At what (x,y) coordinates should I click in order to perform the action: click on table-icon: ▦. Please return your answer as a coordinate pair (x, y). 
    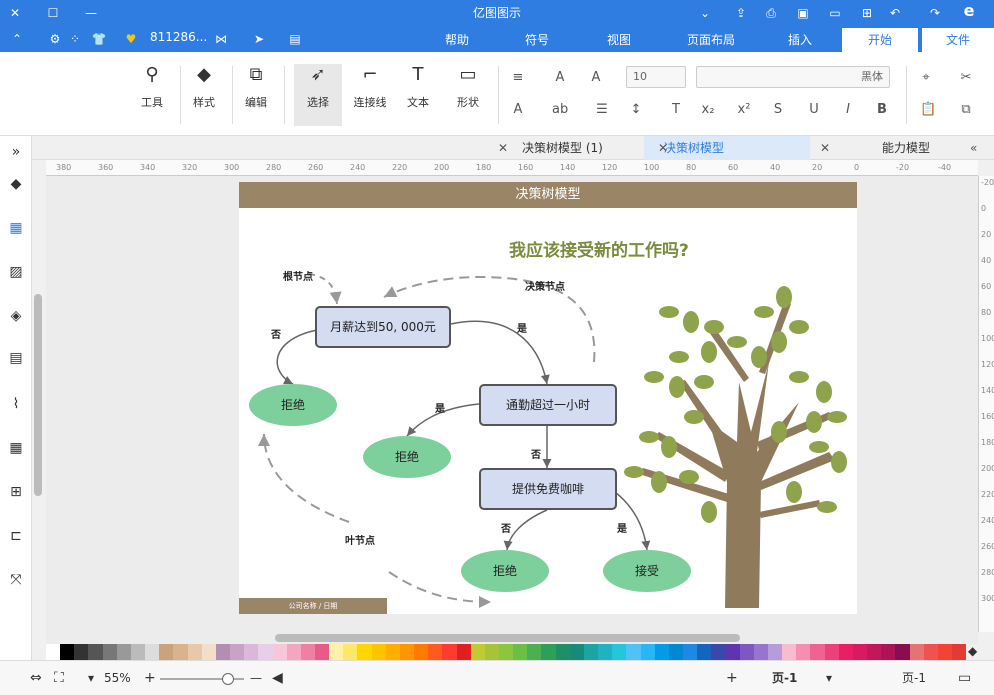
    Looking at the image, I should click on (16, 448).